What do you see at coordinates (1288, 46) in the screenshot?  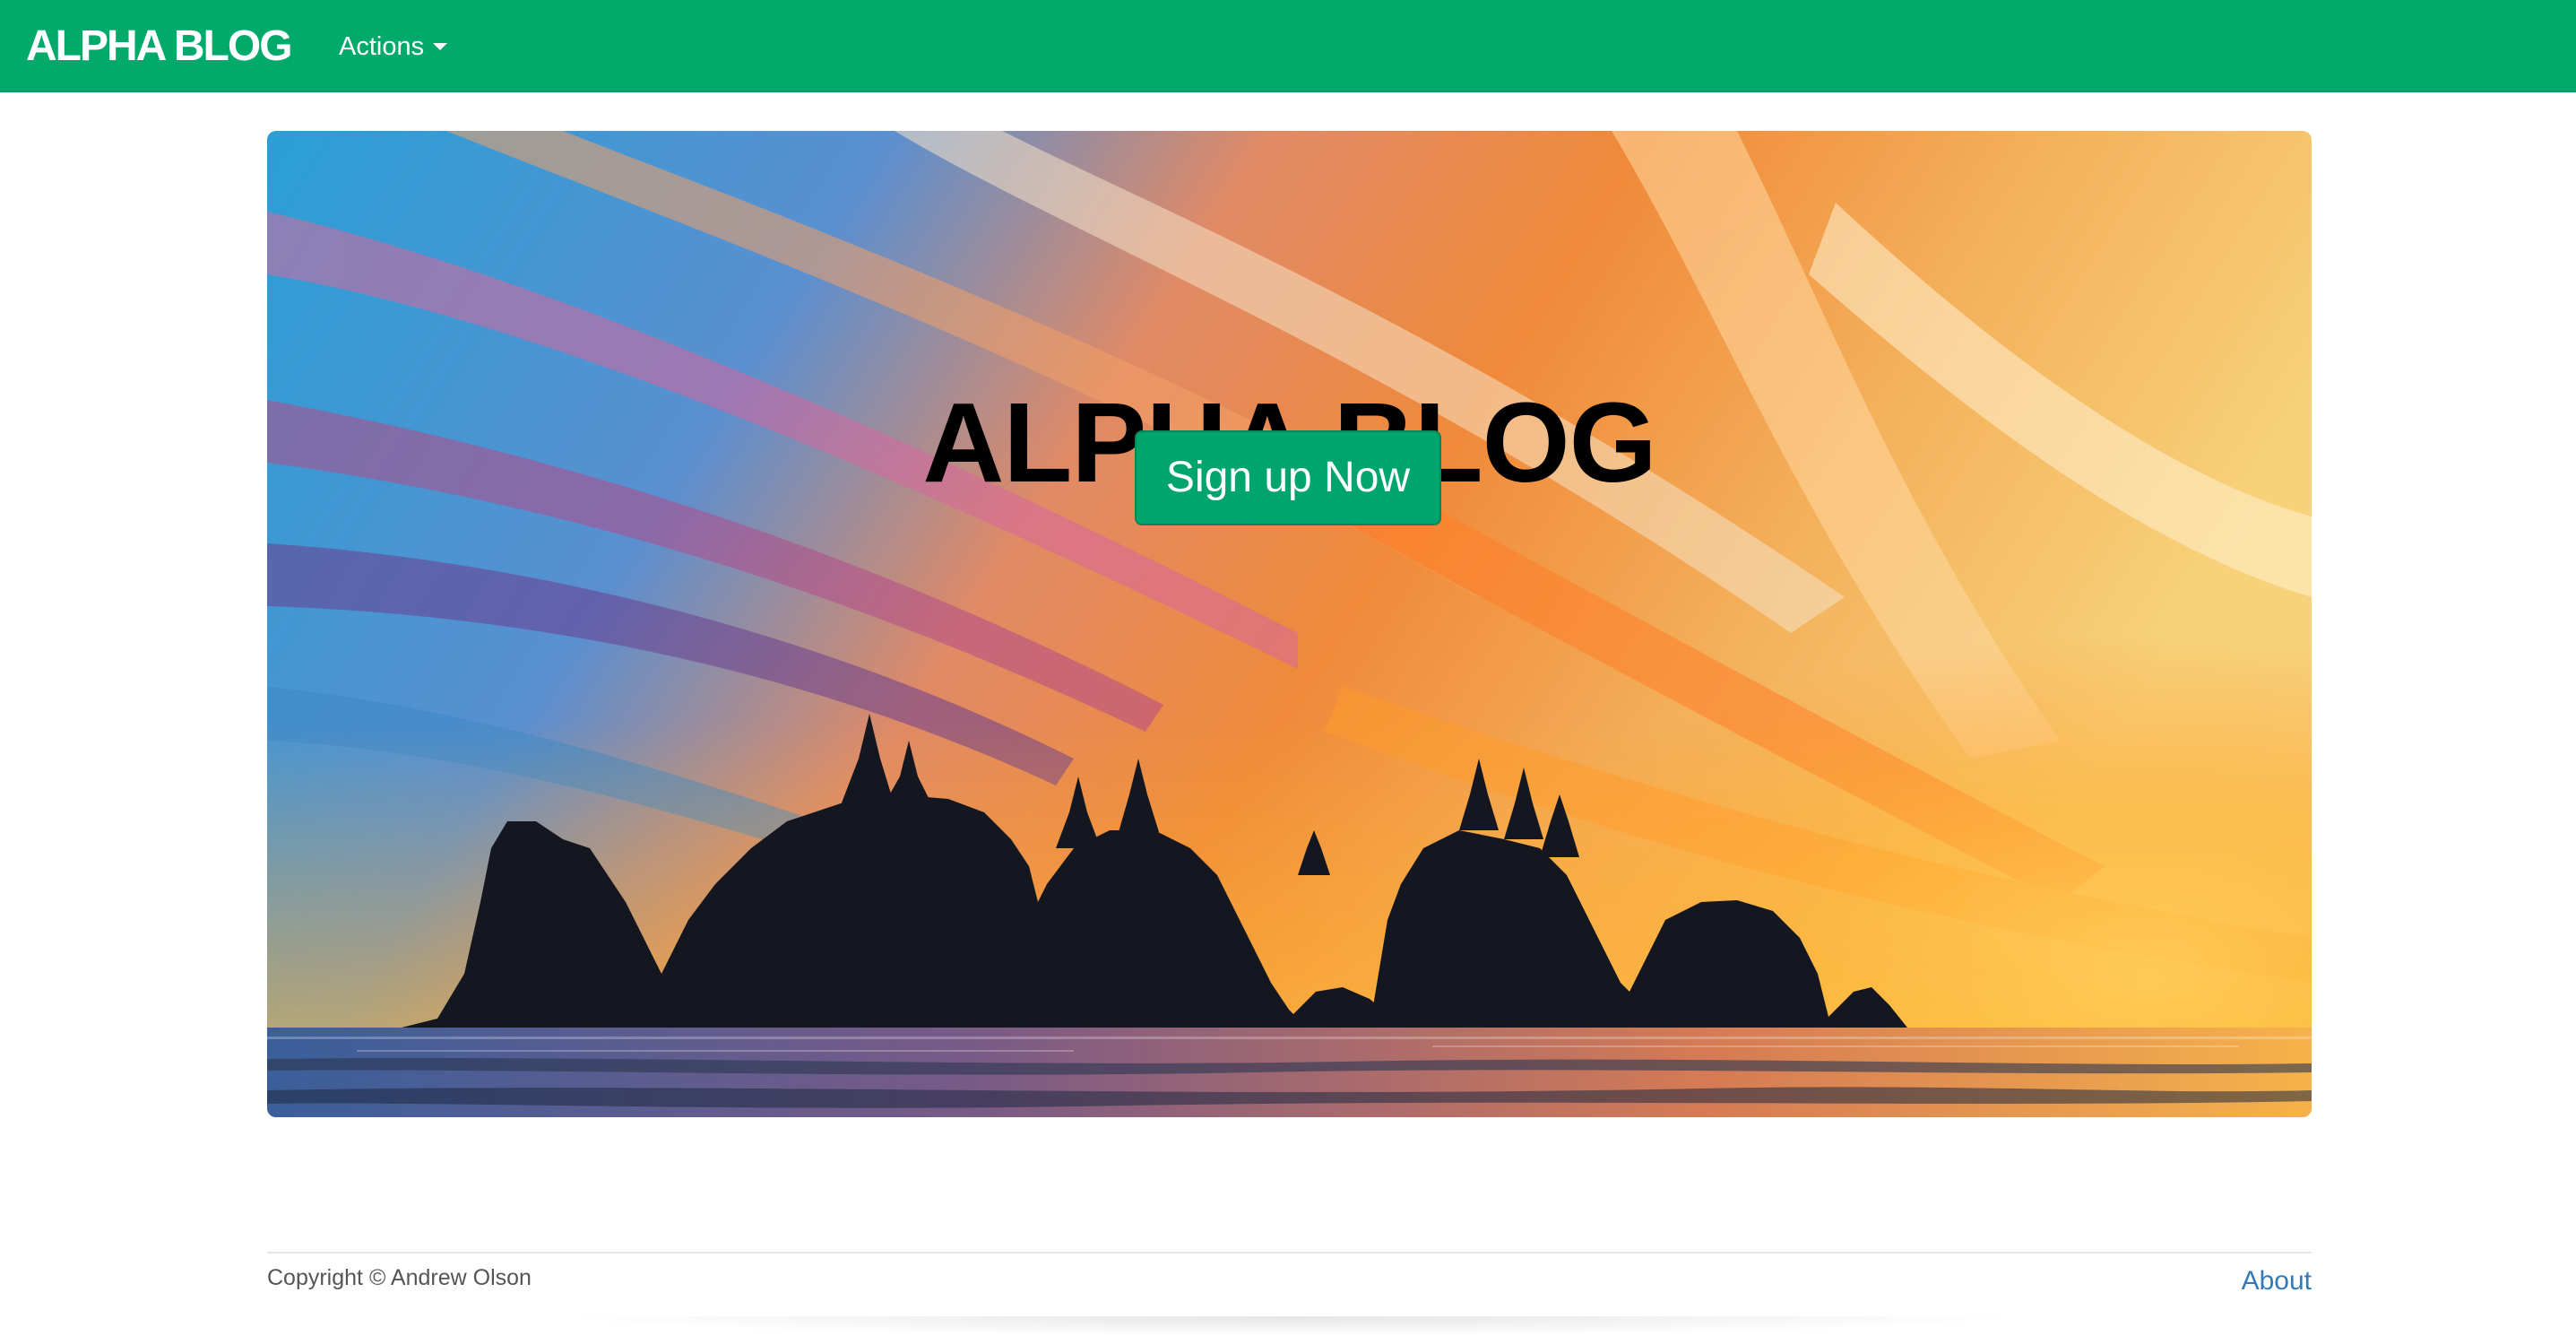 I see `top-navbar: ALPHA BLOG Actions` at bounding box center [1288, 46].